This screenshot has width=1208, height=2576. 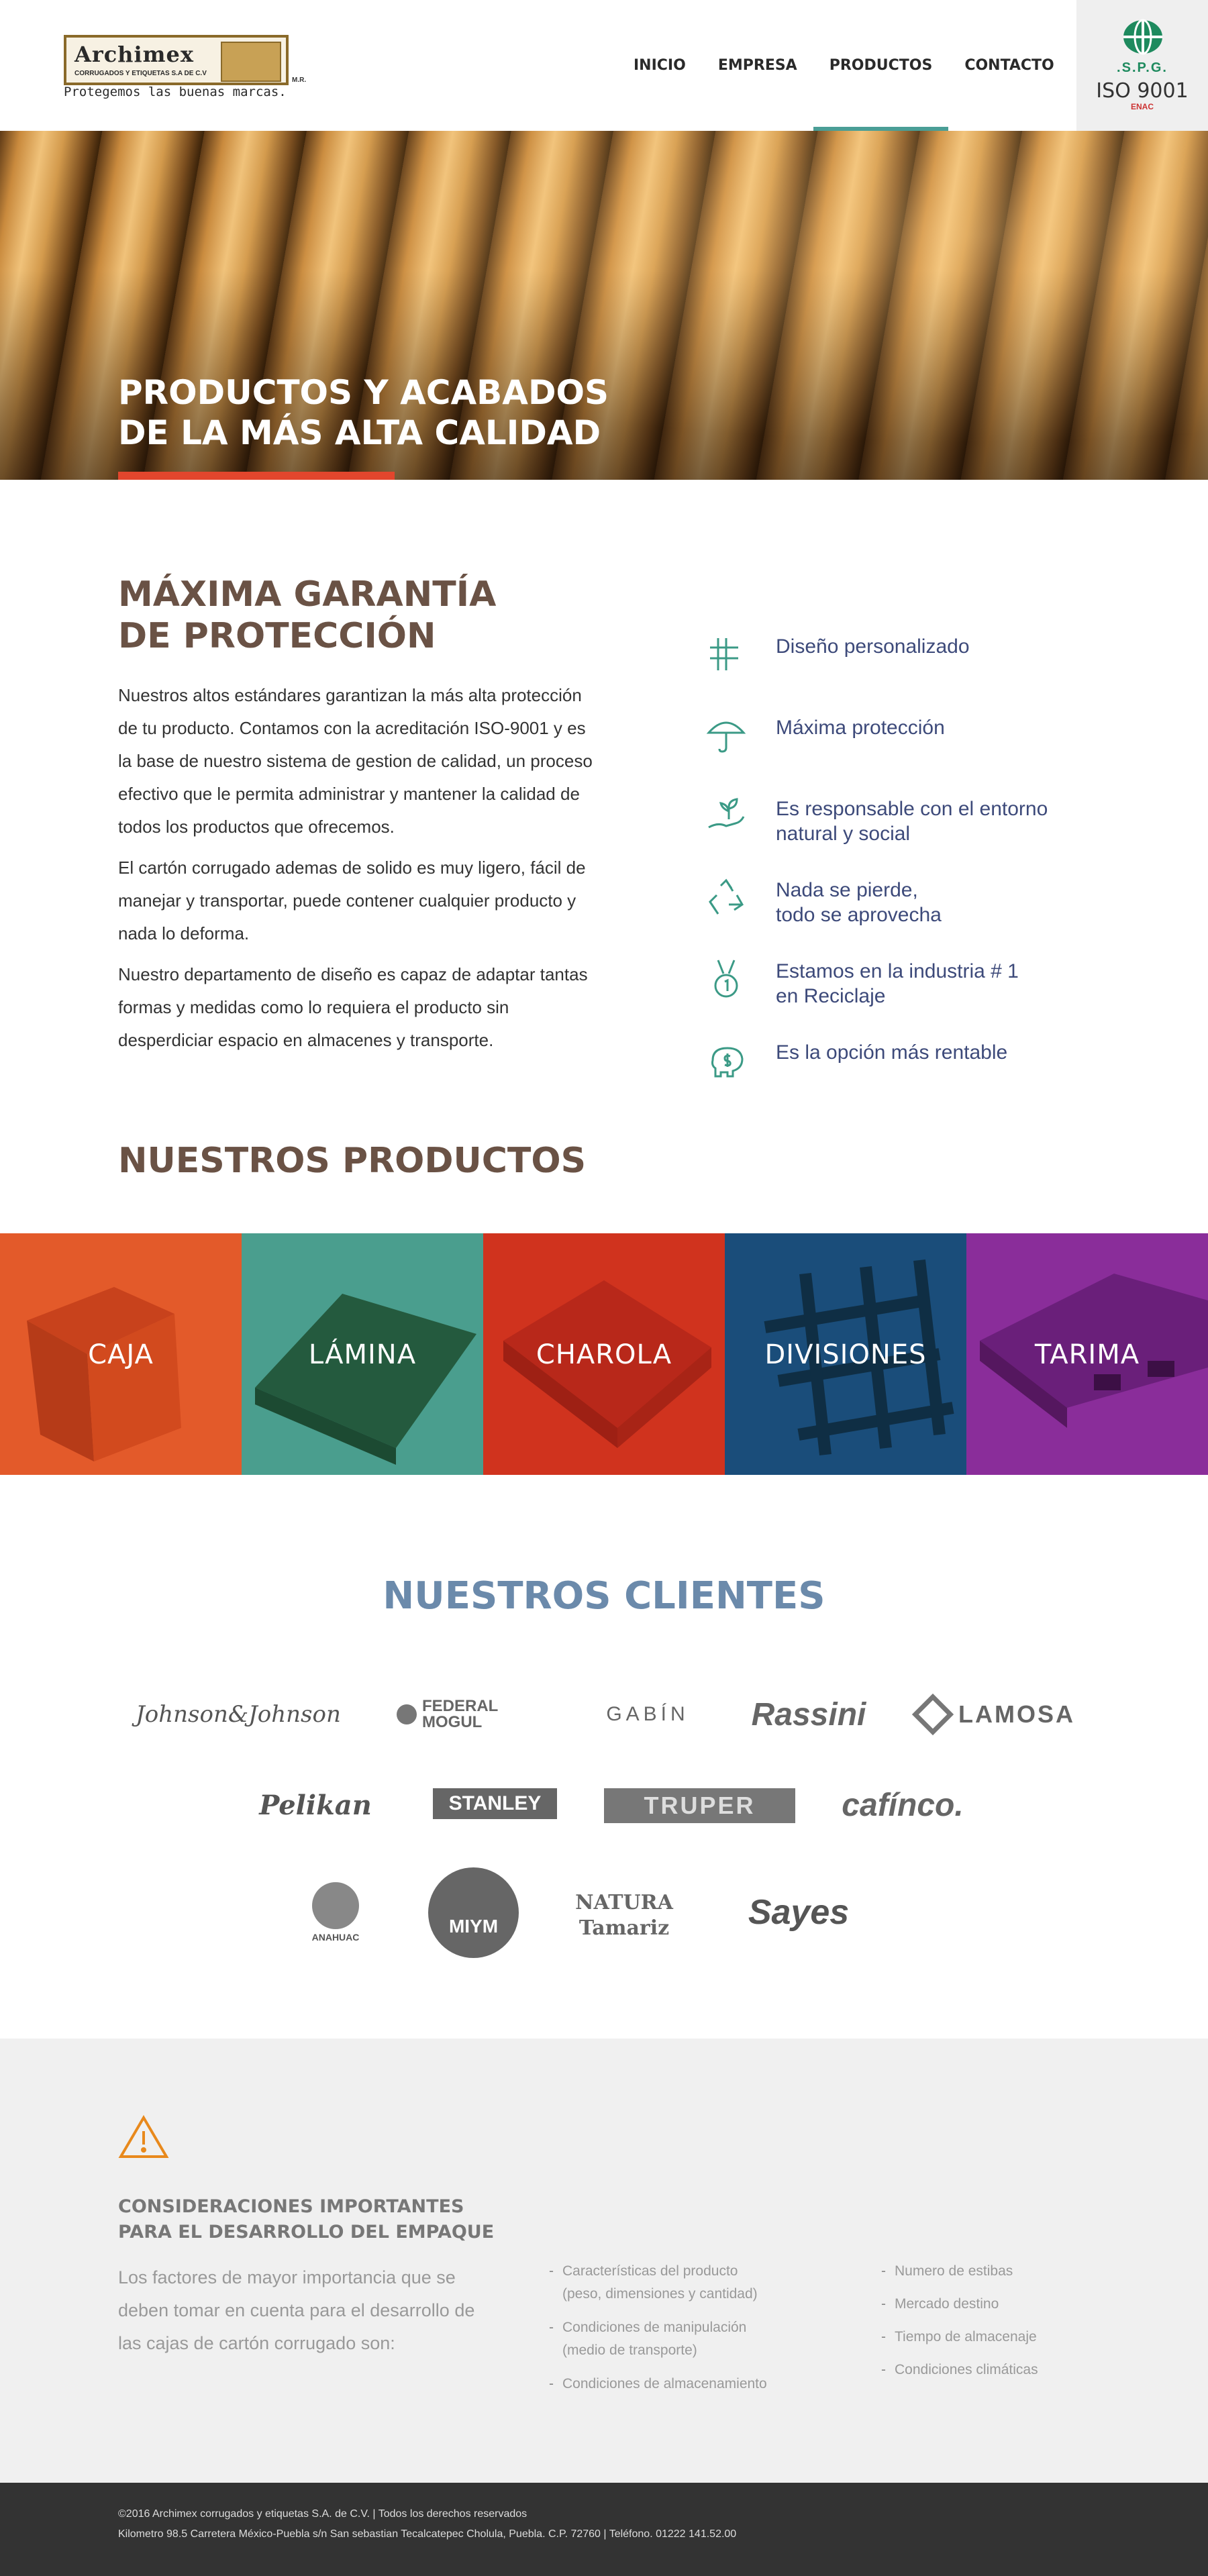 What do you see at coordinates (726, 896) in the screenshot?
I see `recycle-icon` at bounding box center [726, 896].